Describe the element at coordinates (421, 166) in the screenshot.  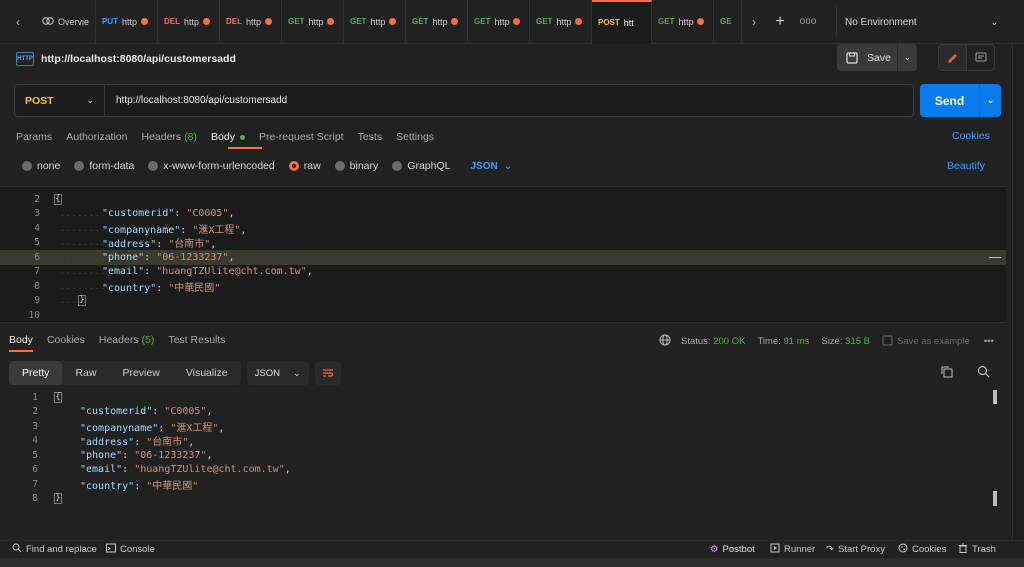
I see `radio-graphql: GraphQL` at that location.